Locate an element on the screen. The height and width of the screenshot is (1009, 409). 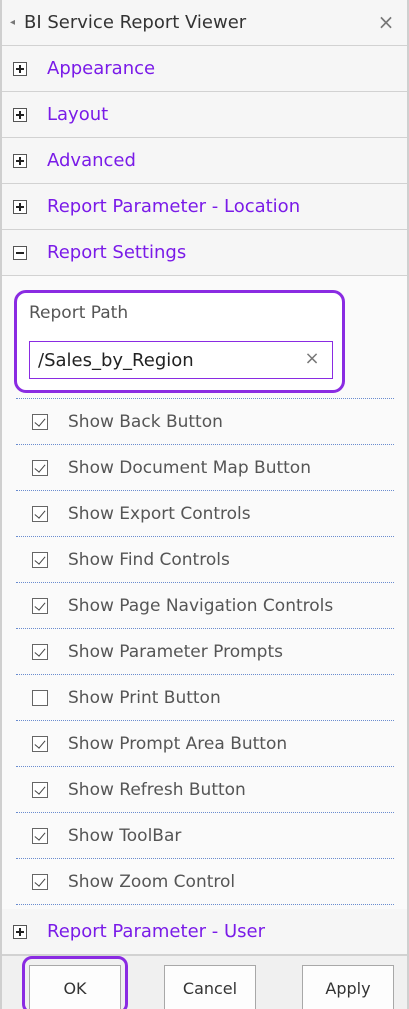
section-appearance: Appearance is located at coordinates (204, 69).